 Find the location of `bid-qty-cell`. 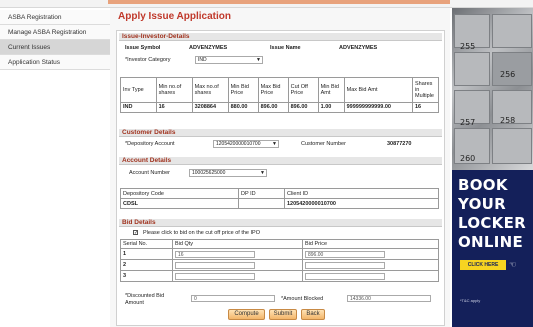

bid-qty-cell is located at coordinates (237, 276).